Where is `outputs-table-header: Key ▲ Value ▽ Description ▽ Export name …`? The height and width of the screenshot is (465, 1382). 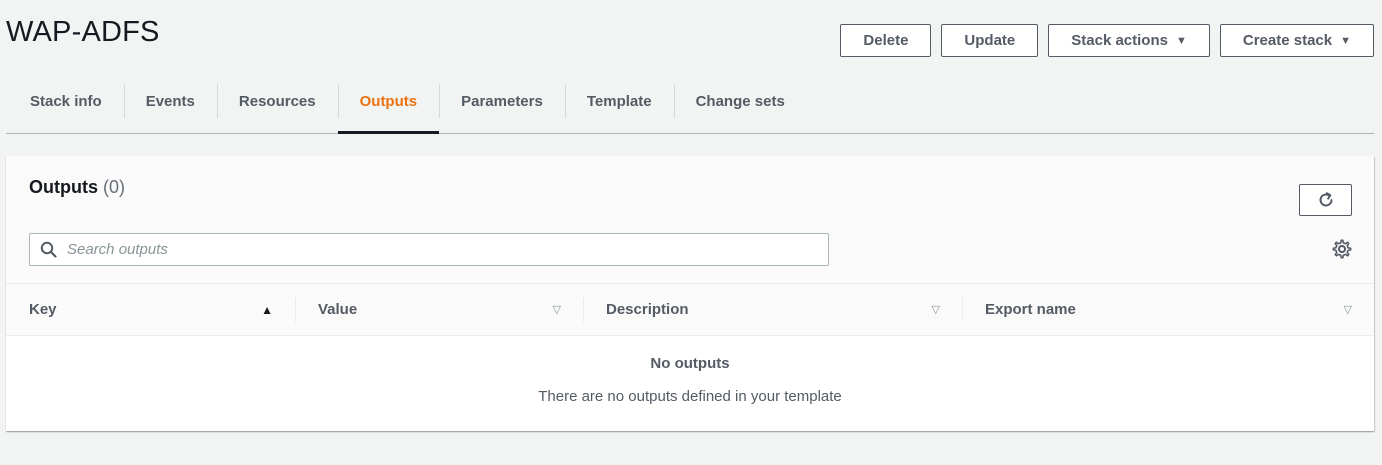
outputs-table-header: Key ▲ Value ▽ Description ▽ Export name … is located at coordinates (690, 310).